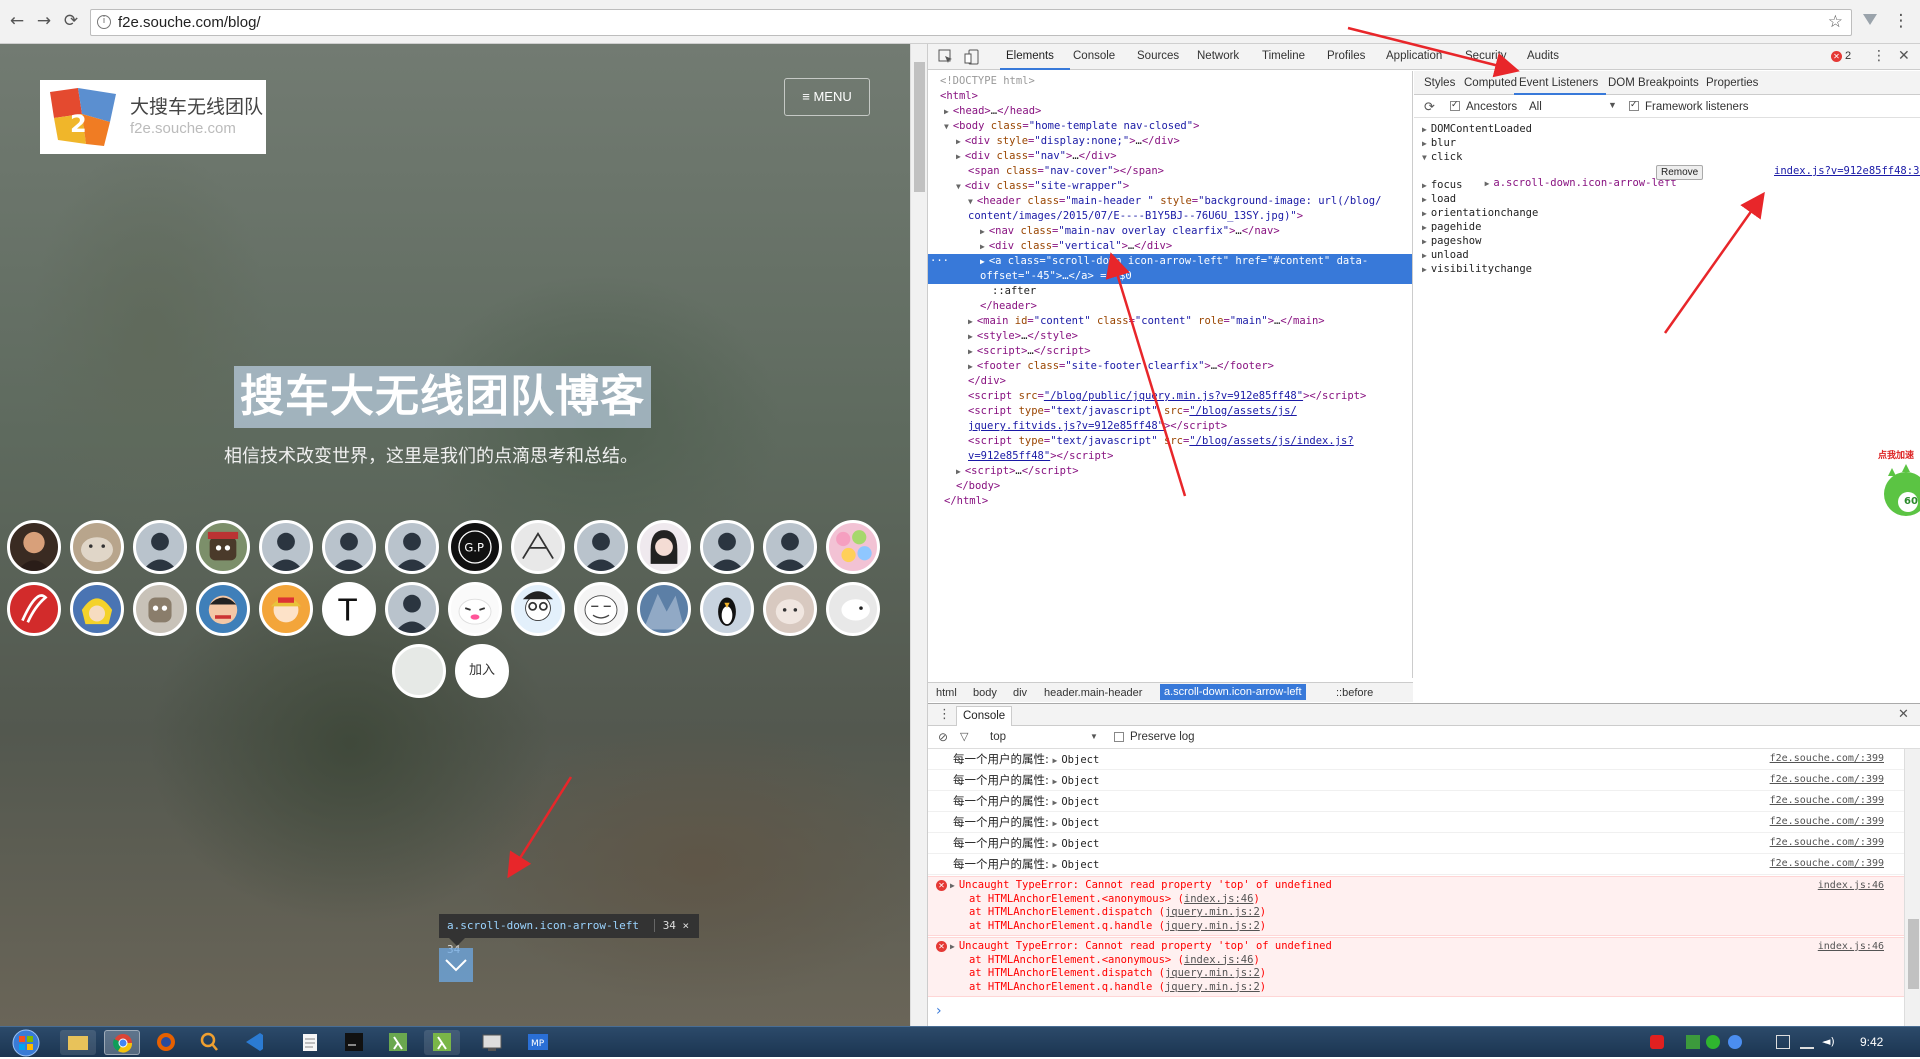 This screenshot has width=1920, height=1059. Describe the element at coordinates (104, 22) in the screenshot. I see `info-icon: i` at that location.